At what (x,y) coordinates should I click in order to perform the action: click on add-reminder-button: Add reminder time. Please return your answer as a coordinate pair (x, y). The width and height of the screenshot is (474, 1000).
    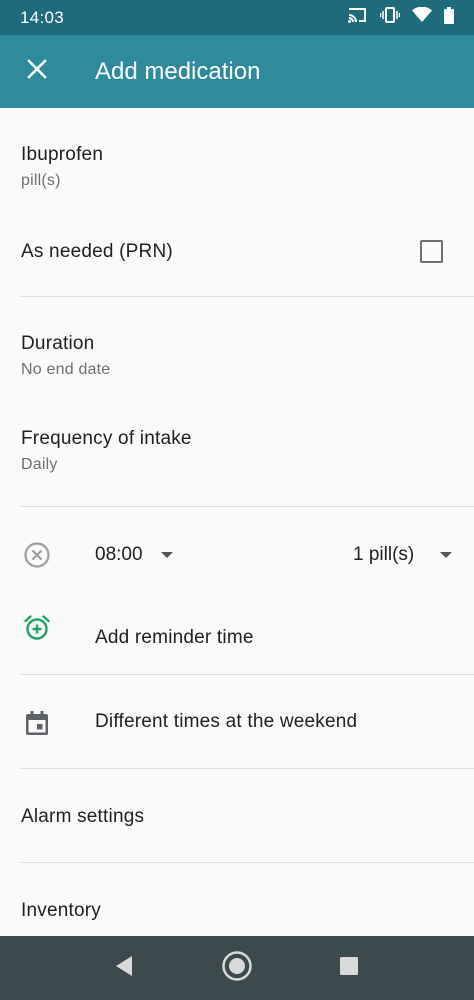
    Looking at the image, I should click on (237, 638).